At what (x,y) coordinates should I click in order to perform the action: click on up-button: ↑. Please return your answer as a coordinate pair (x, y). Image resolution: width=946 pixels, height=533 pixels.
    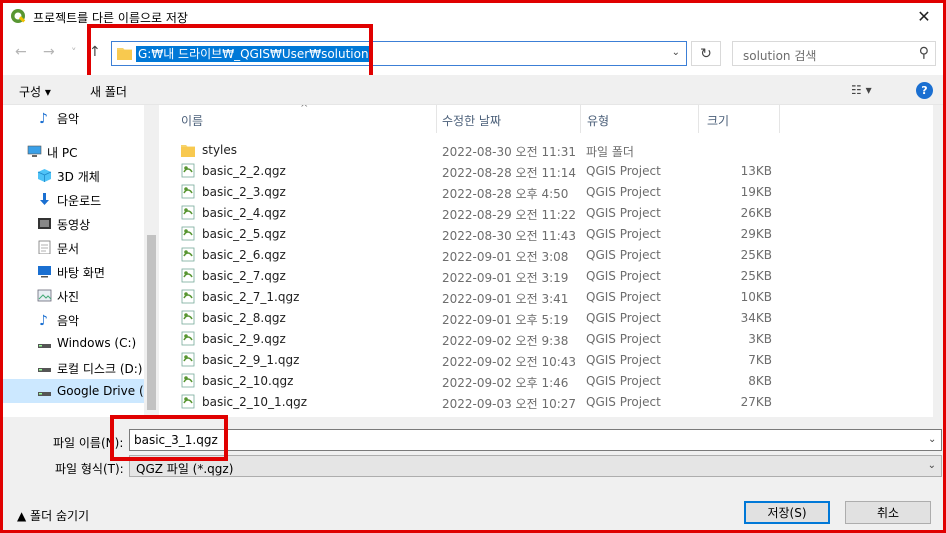
    Looking at the image, I should click on (95, 52).